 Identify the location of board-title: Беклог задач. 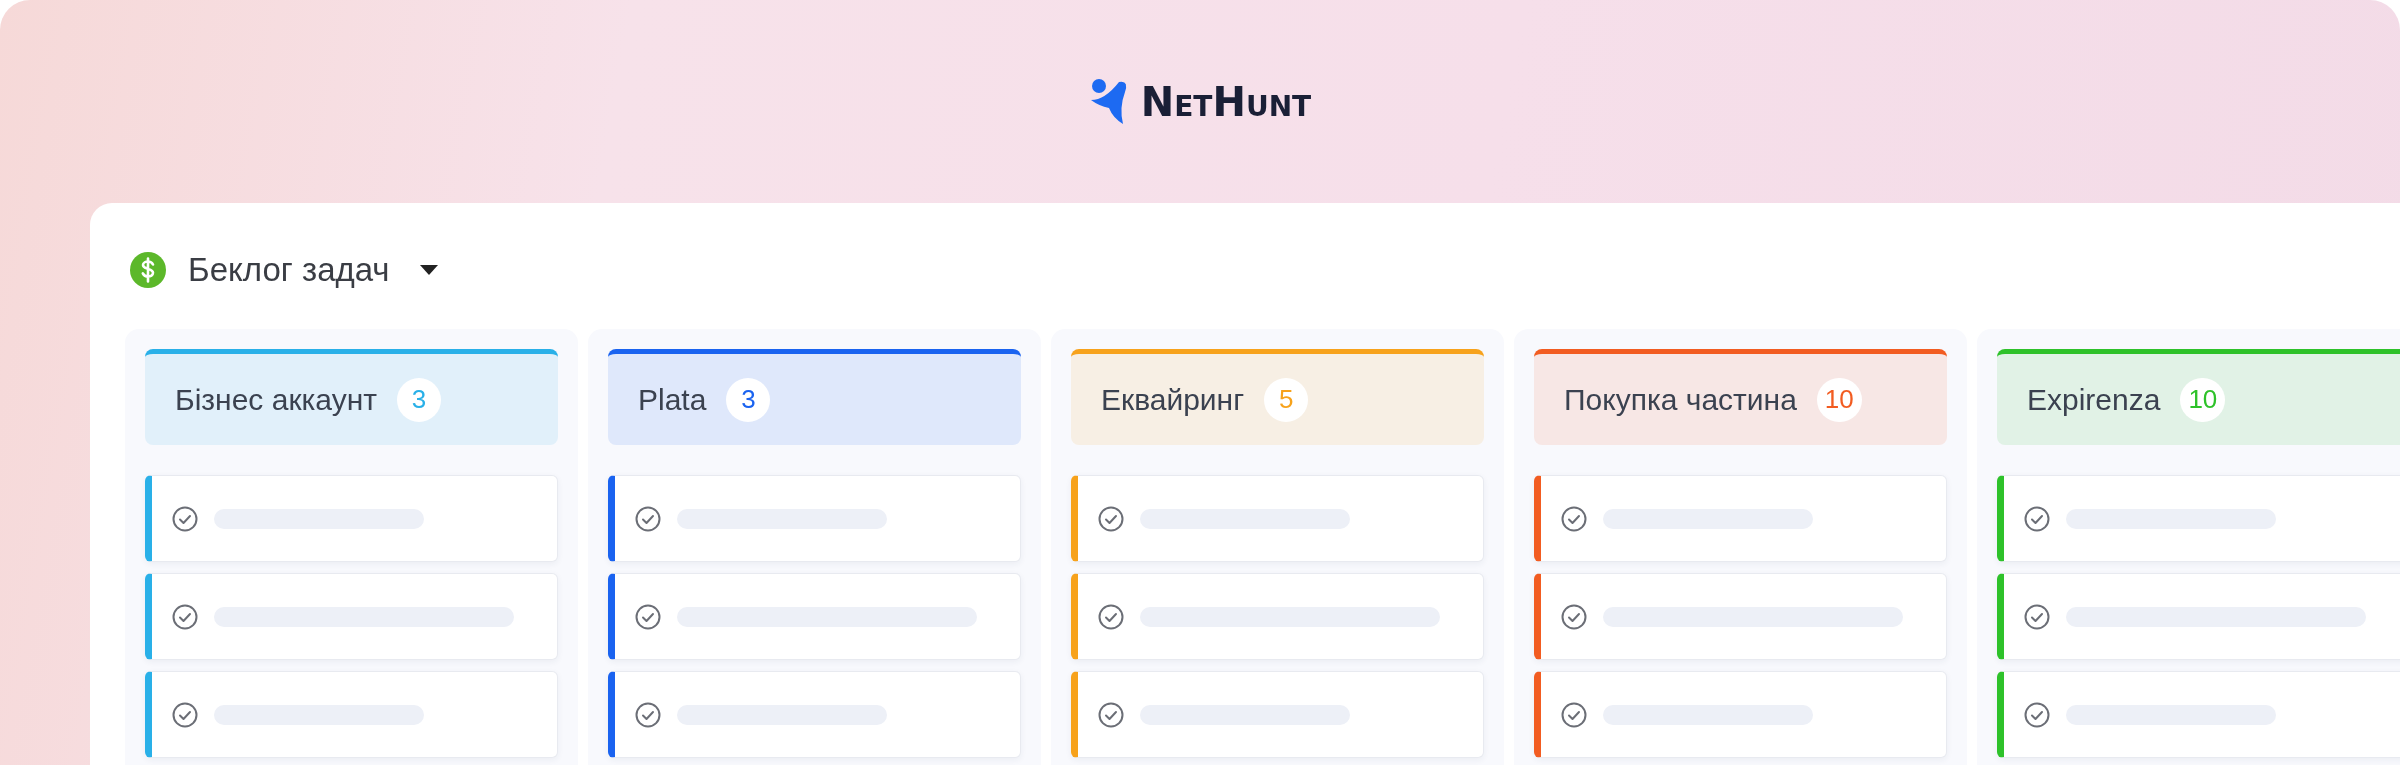
(289, 270).